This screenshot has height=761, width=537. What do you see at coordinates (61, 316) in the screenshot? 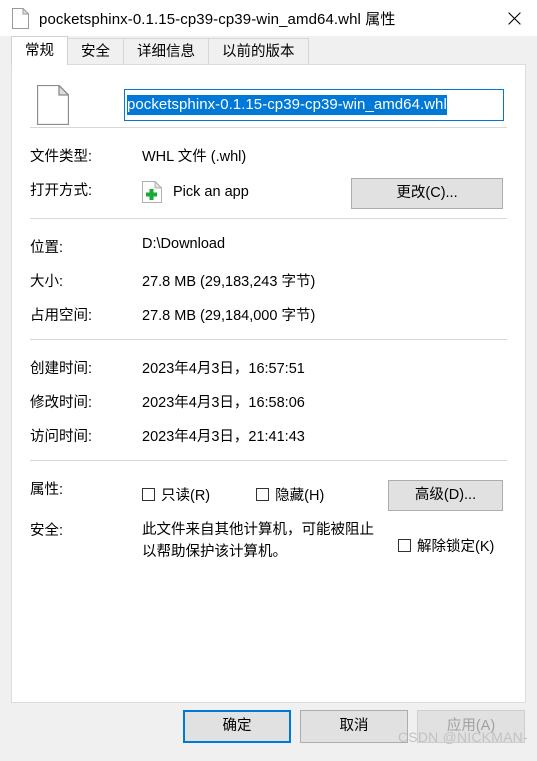
I see `size-on-disk-label: 占用空间:` at bounding box center [61, 316].